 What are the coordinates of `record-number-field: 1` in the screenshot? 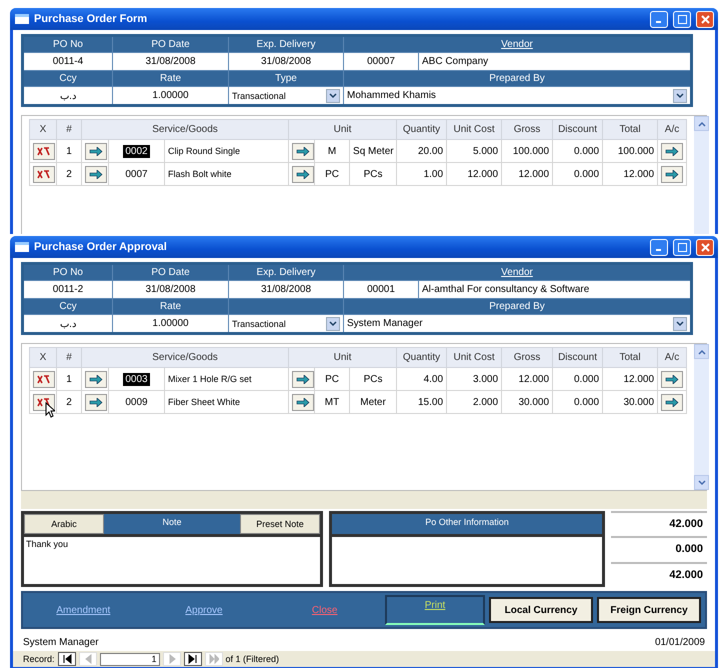 It's located at (130, 659).